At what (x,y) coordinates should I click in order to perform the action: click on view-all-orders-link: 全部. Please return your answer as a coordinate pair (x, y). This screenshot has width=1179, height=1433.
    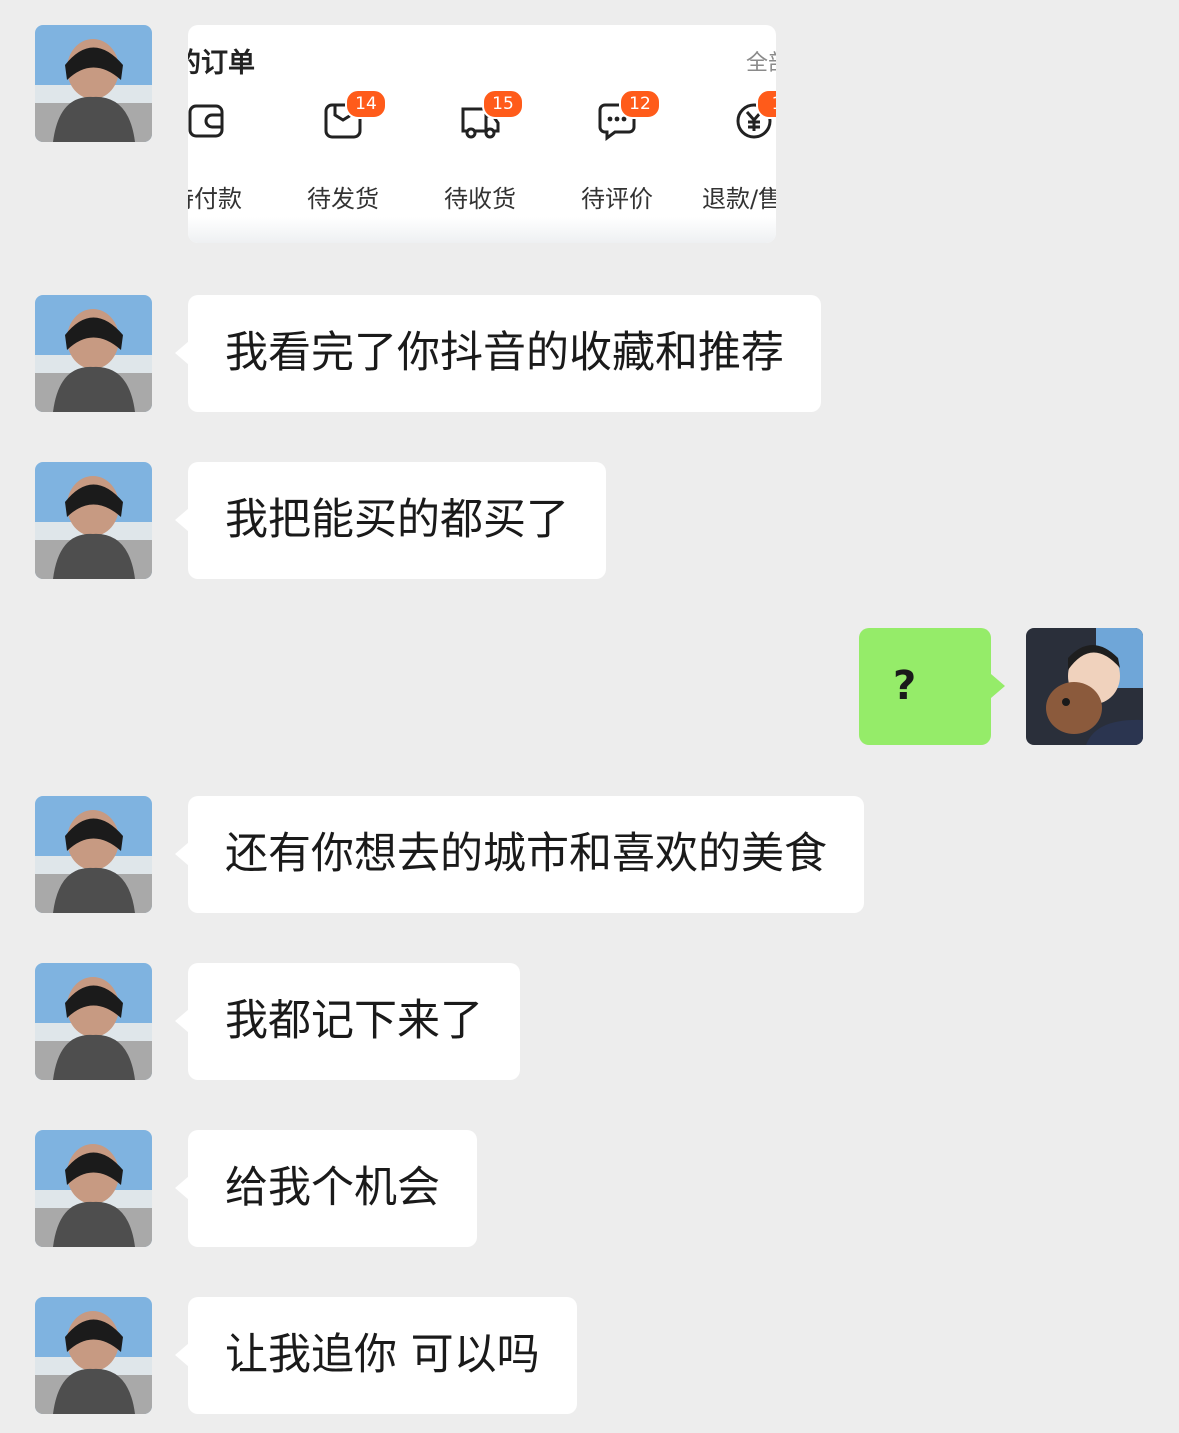
    Looking at the image, I should click on (761, 61).